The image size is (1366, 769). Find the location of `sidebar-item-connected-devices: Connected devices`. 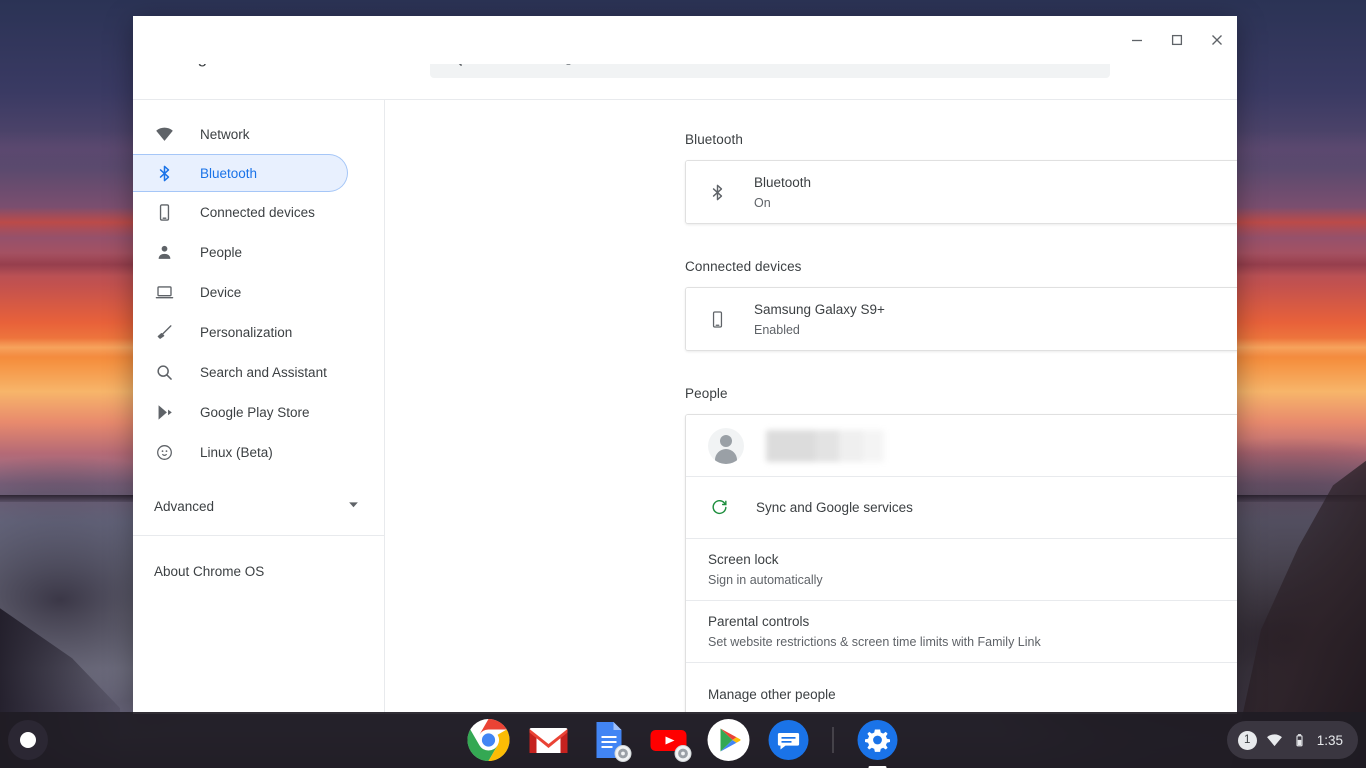

sidebar-item-connected-devices: Connected devices is located at coordinates (258, 212).